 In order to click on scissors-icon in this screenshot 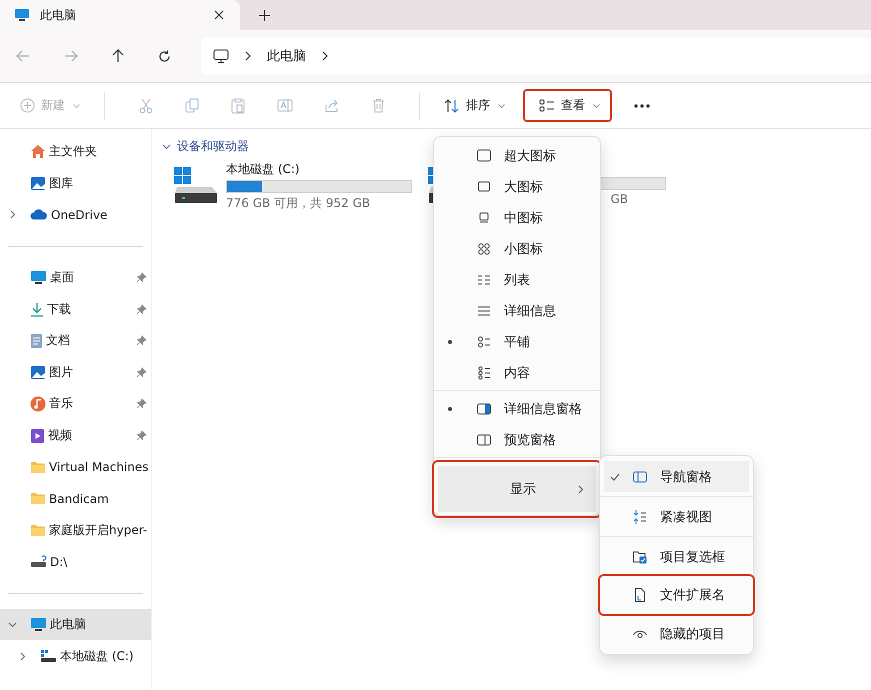, I will do `click(146, 106)`.